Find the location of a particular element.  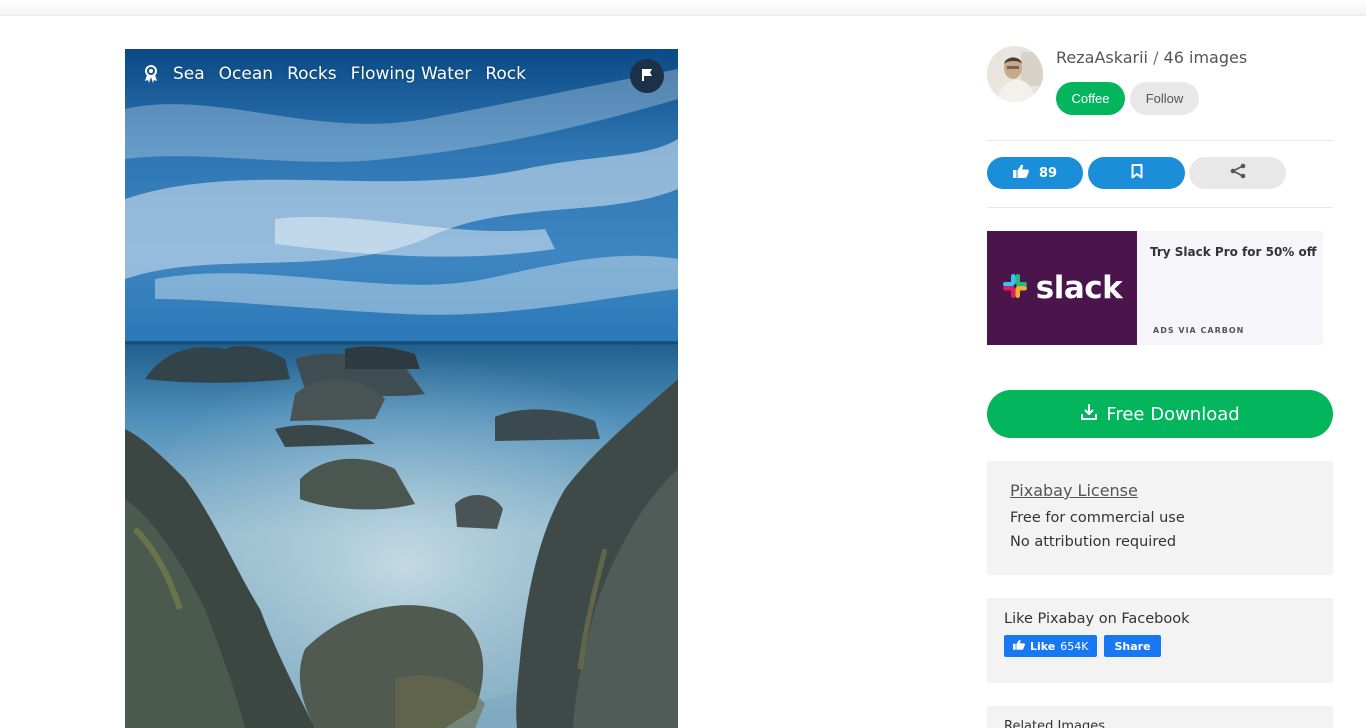

facebook-like-button: Like 654K is located at coordinates (1051, 646).